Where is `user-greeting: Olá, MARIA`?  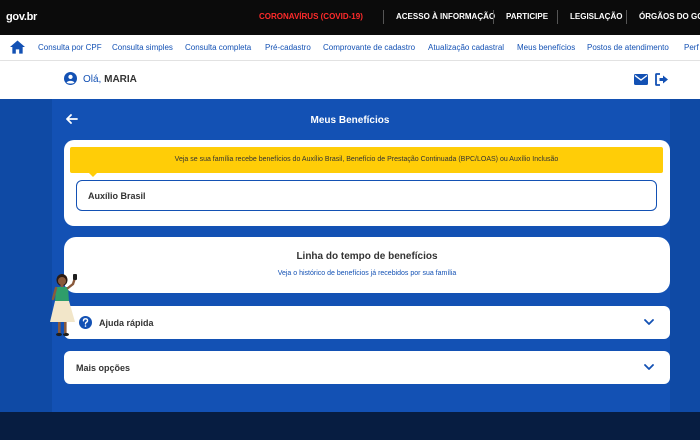 user-greeting: Olá, MARIA is located at coordinates (110, 79).